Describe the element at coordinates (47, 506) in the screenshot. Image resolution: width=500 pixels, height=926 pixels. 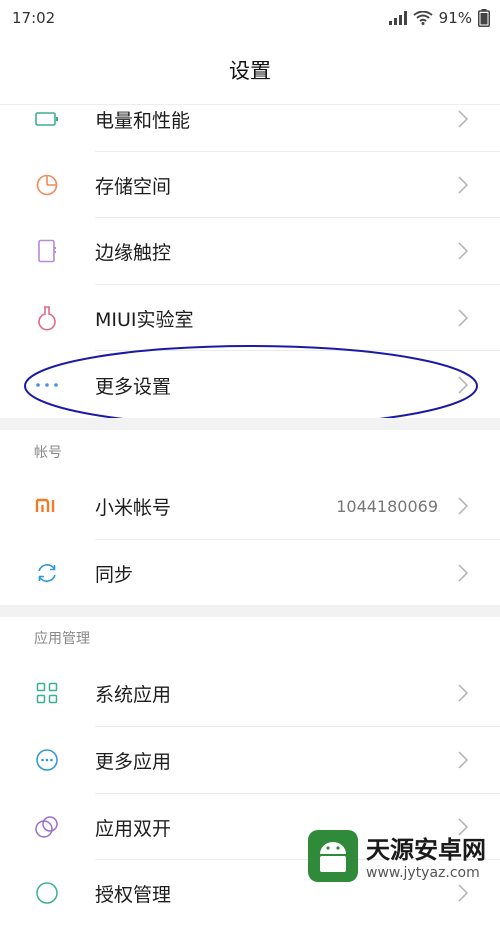
I see `mi-logo-icon` at that location.